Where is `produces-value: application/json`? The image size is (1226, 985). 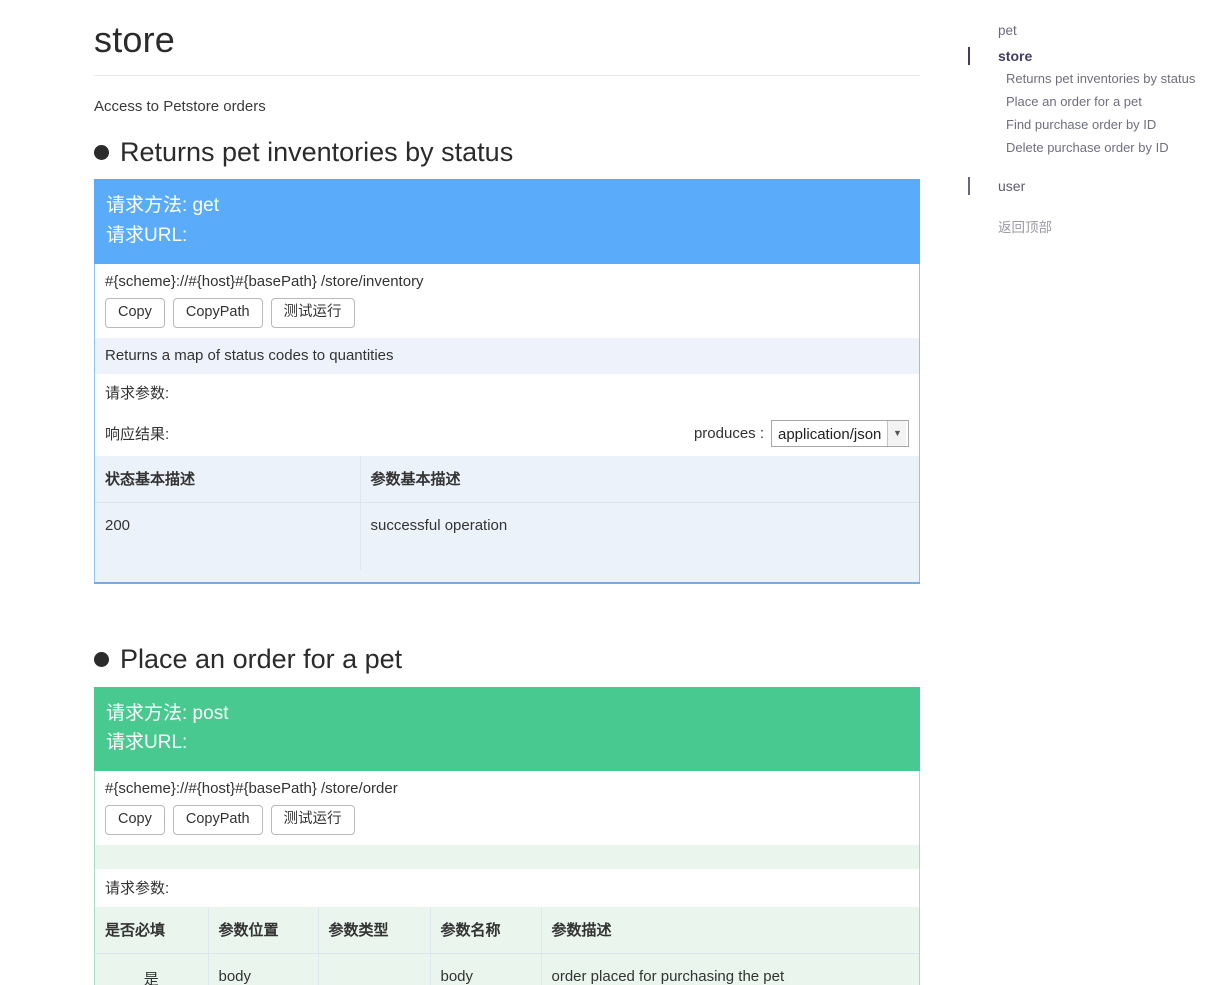
produces-value: application/json is located at coordinates (830, 434).